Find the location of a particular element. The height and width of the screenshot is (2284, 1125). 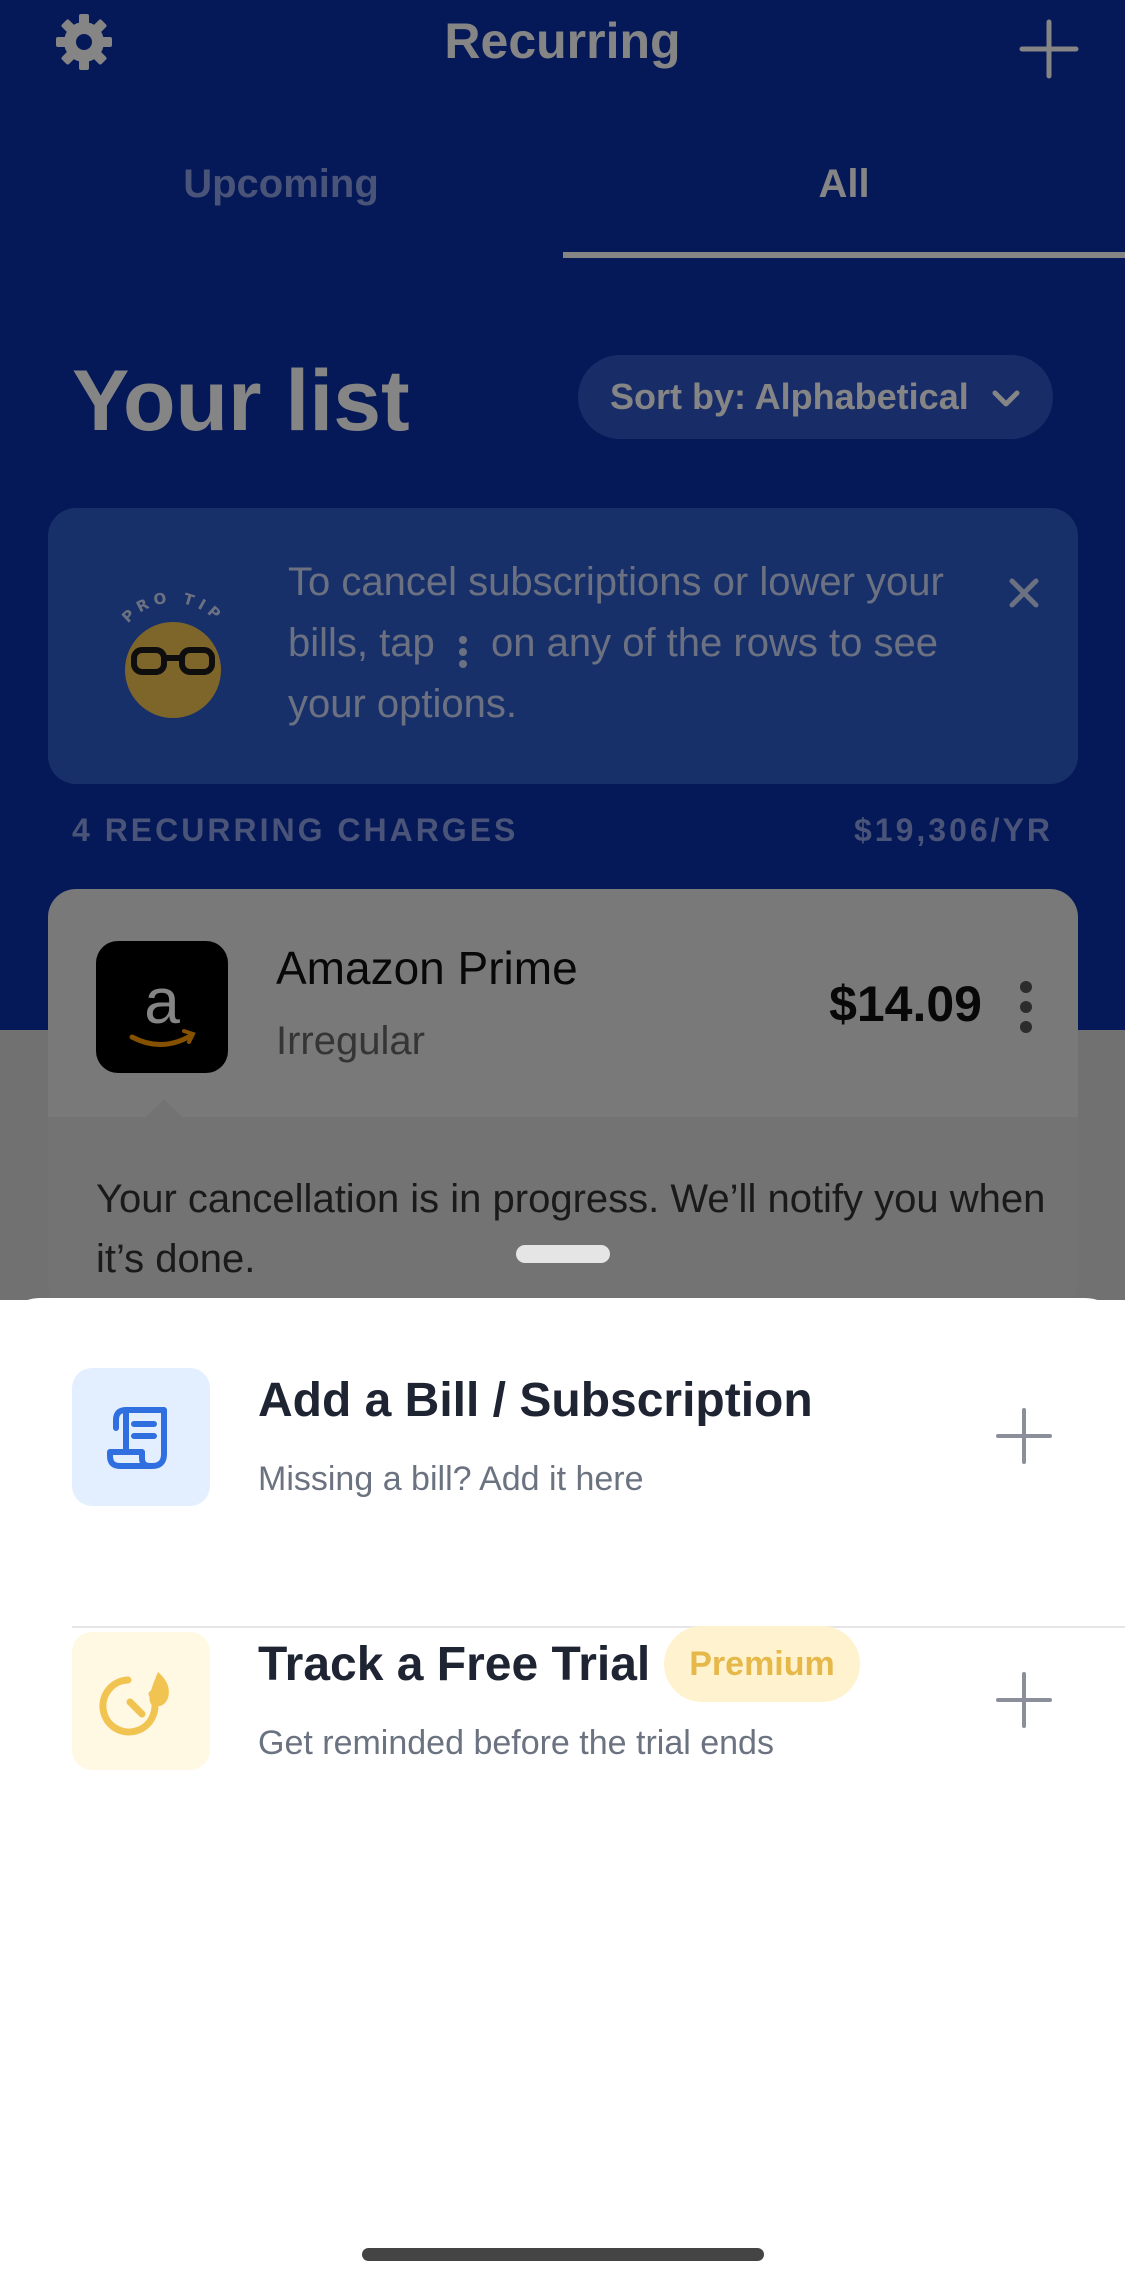

trial-timer-icon is located at coordinates (141, 1701).